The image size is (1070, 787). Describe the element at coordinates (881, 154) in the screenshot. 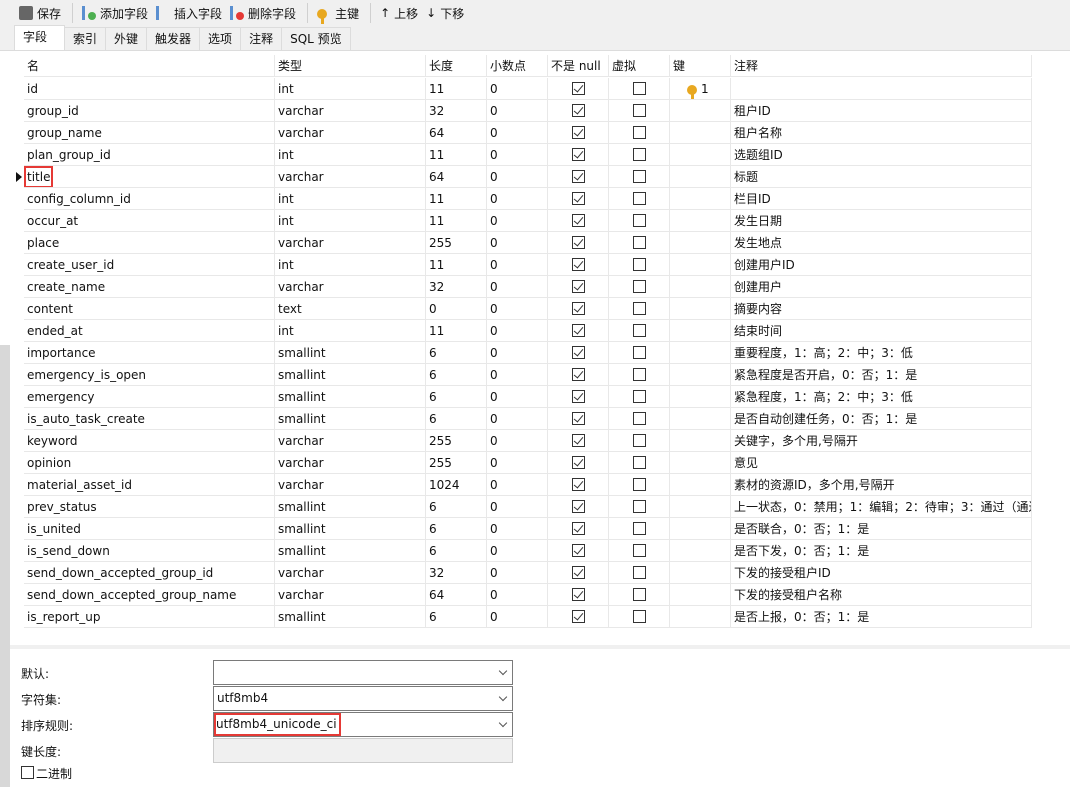

I see `field-comment: 选题组ID` at that location.